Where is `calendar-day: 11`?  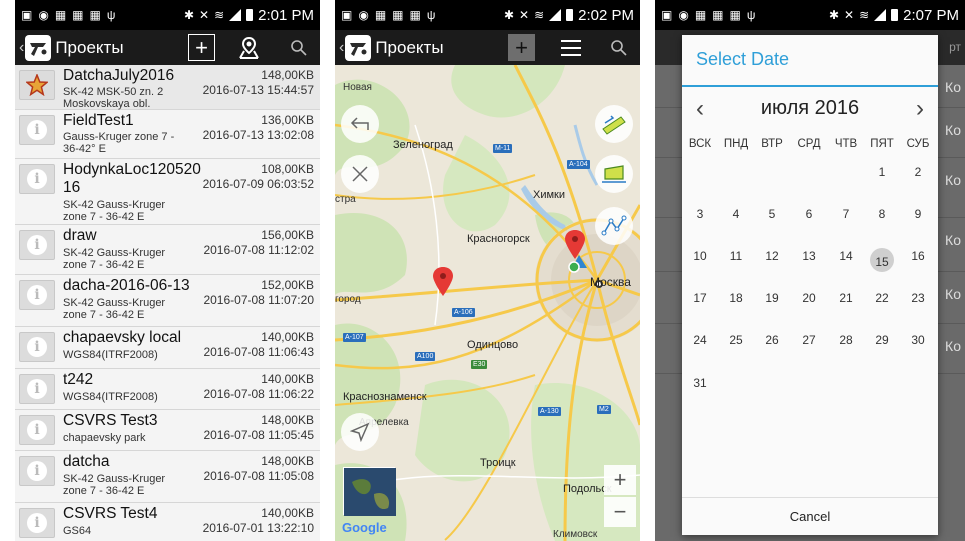 calendar-day: 11 is located at coordinates (736, 256).